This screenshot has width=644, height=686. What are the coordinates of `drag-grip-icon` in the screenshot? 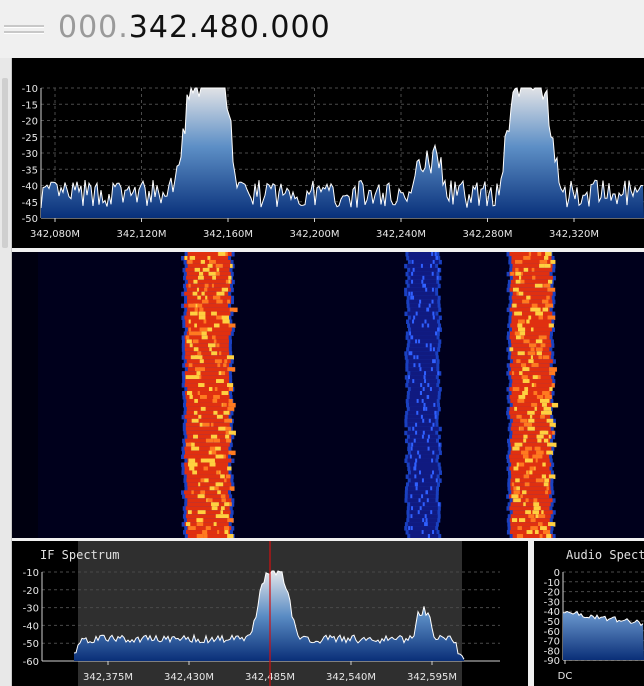 It's located at (24, 30).